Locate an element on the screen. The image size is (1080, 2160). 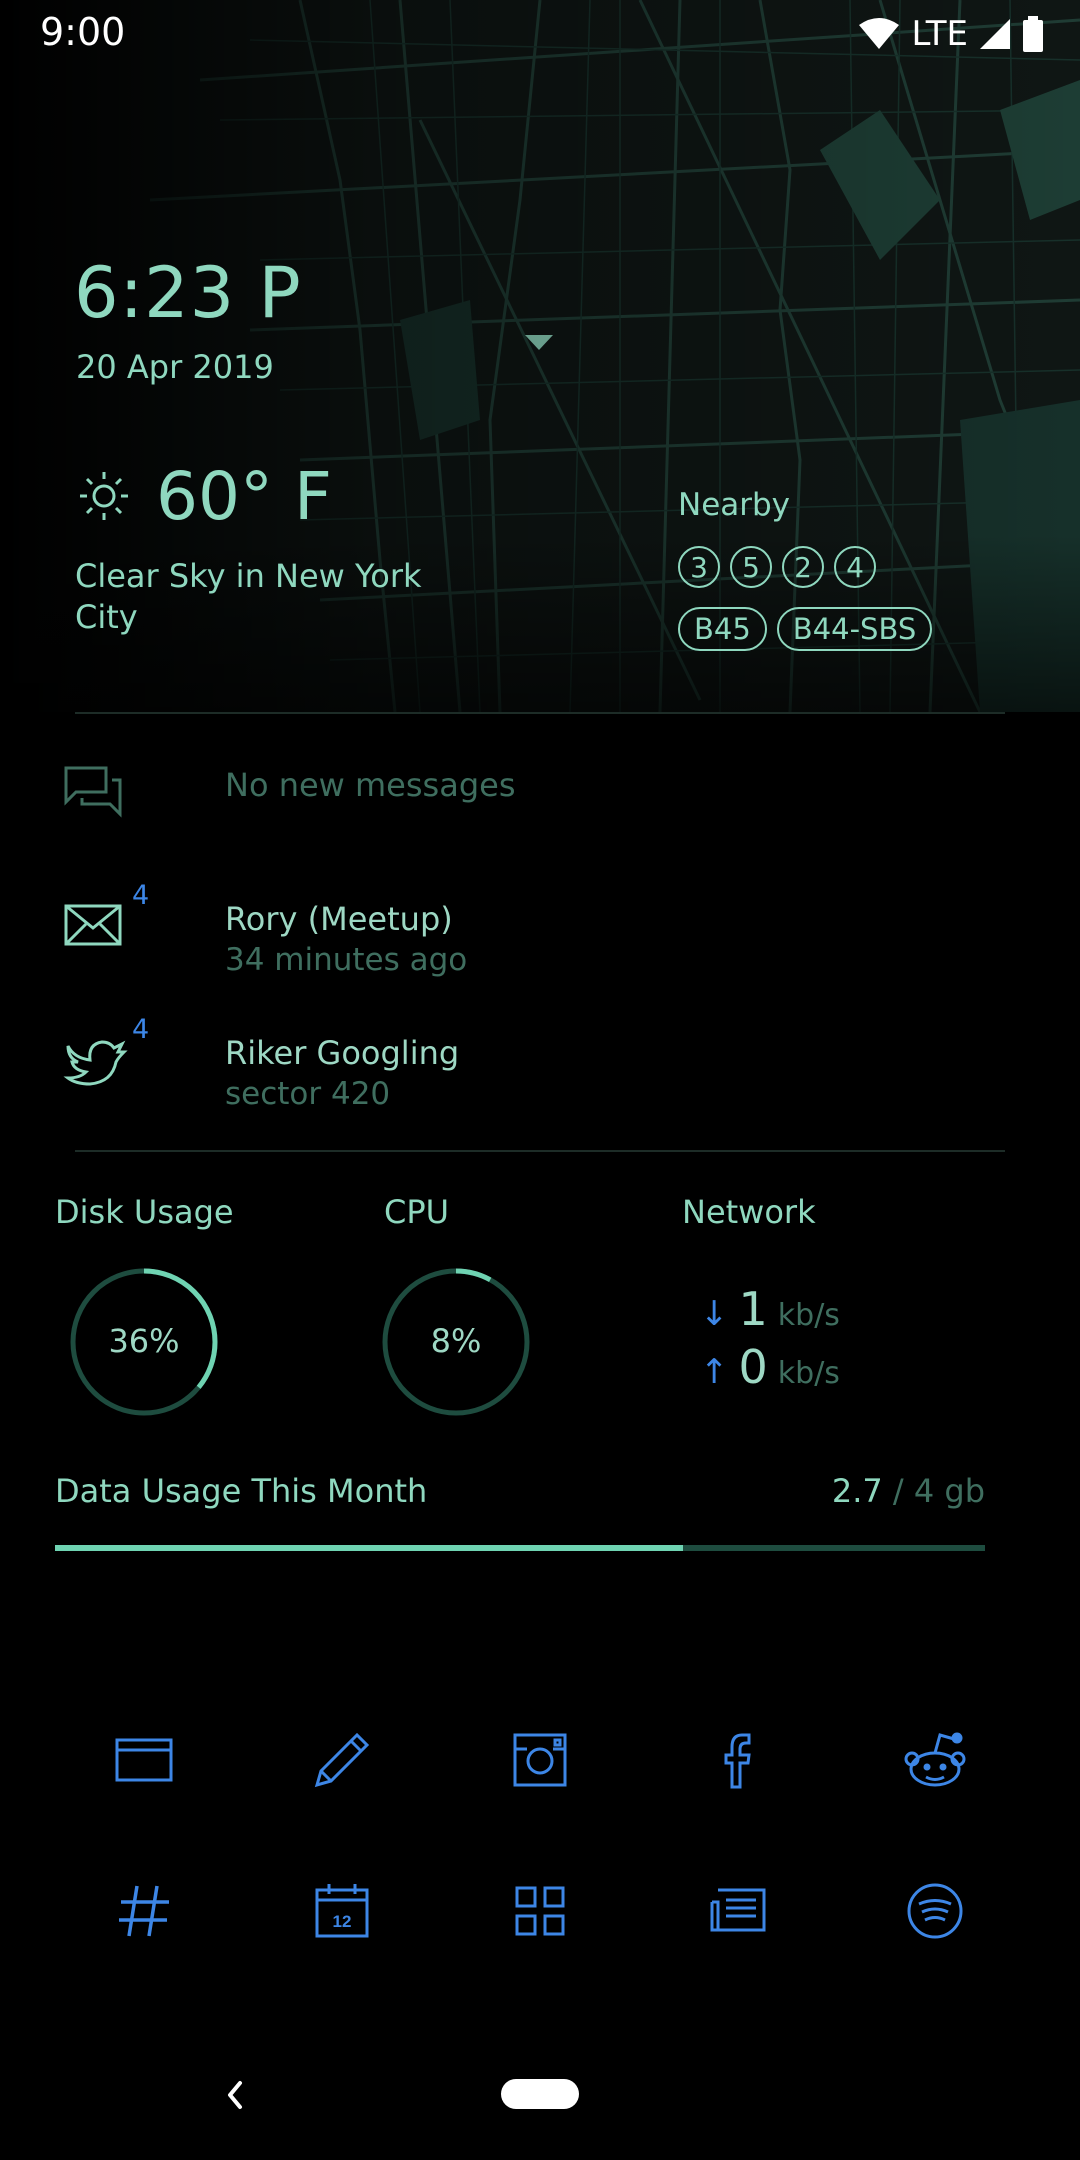
status-bar-time: 9:00 is located at coordinates (83, 32).